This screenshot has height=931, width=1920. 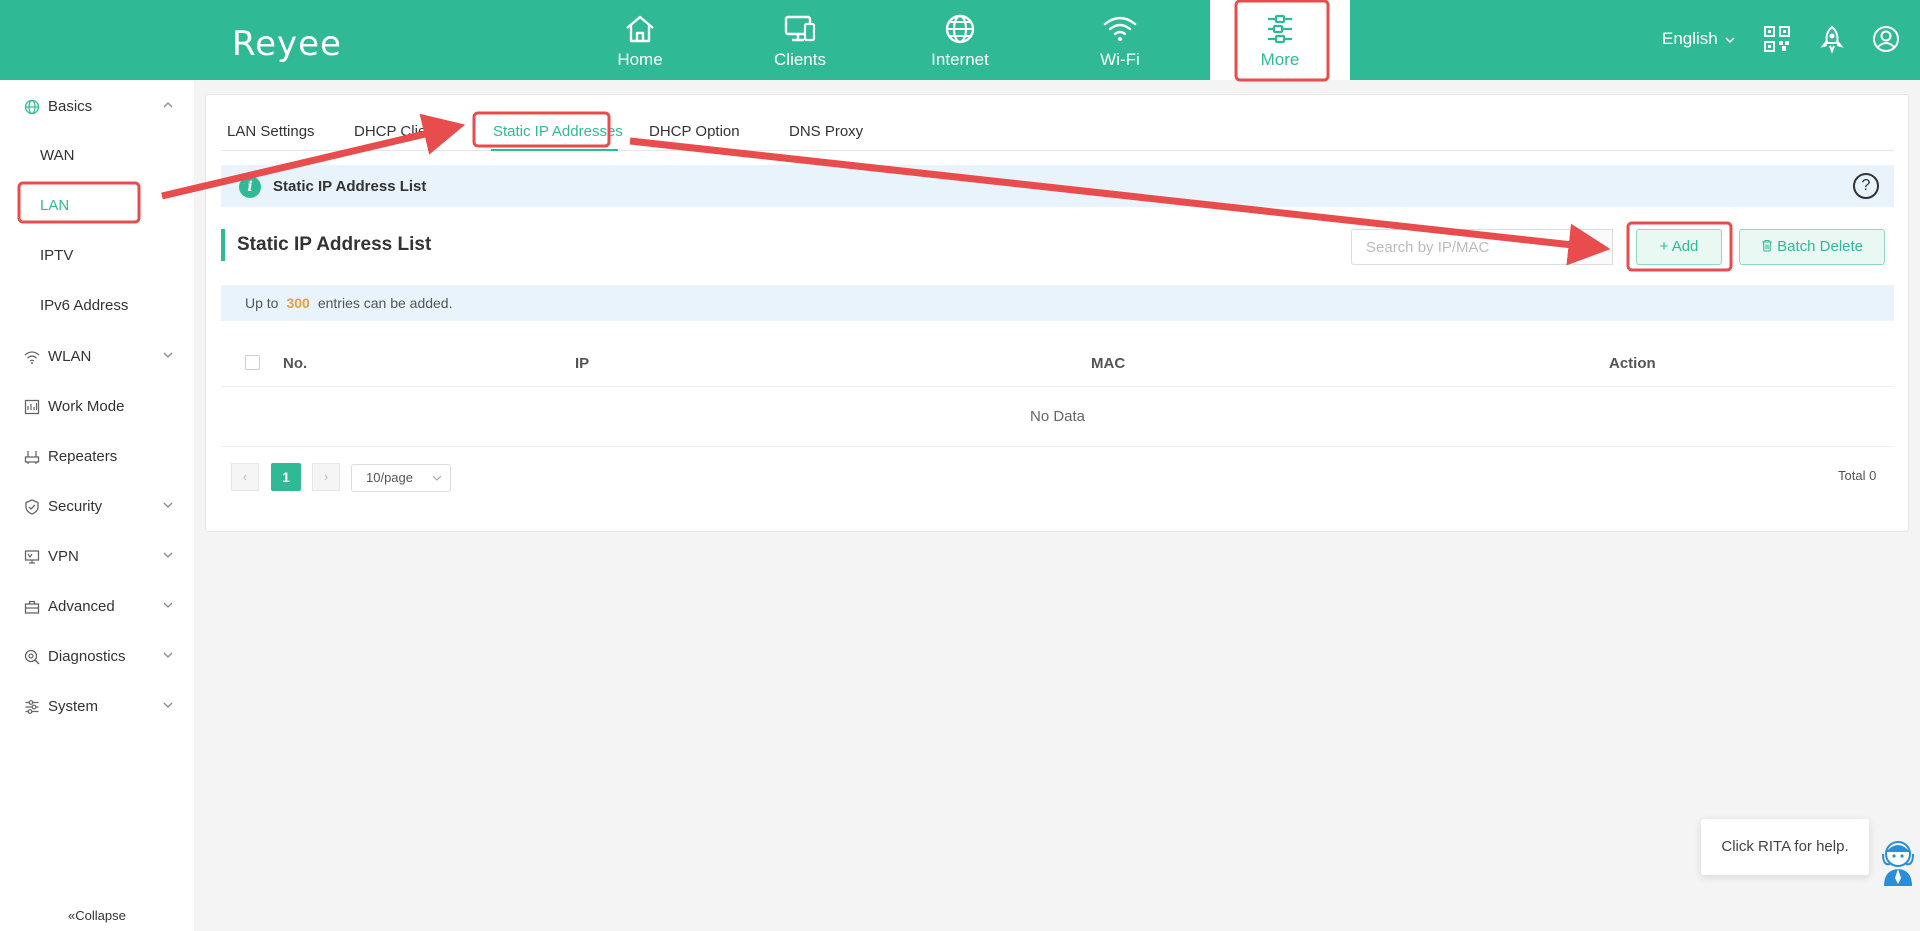 What do you see at coordinates (245, 477) in the screenshot?
I see `prev-page-button: ‹` at bounding box center [245, 477].